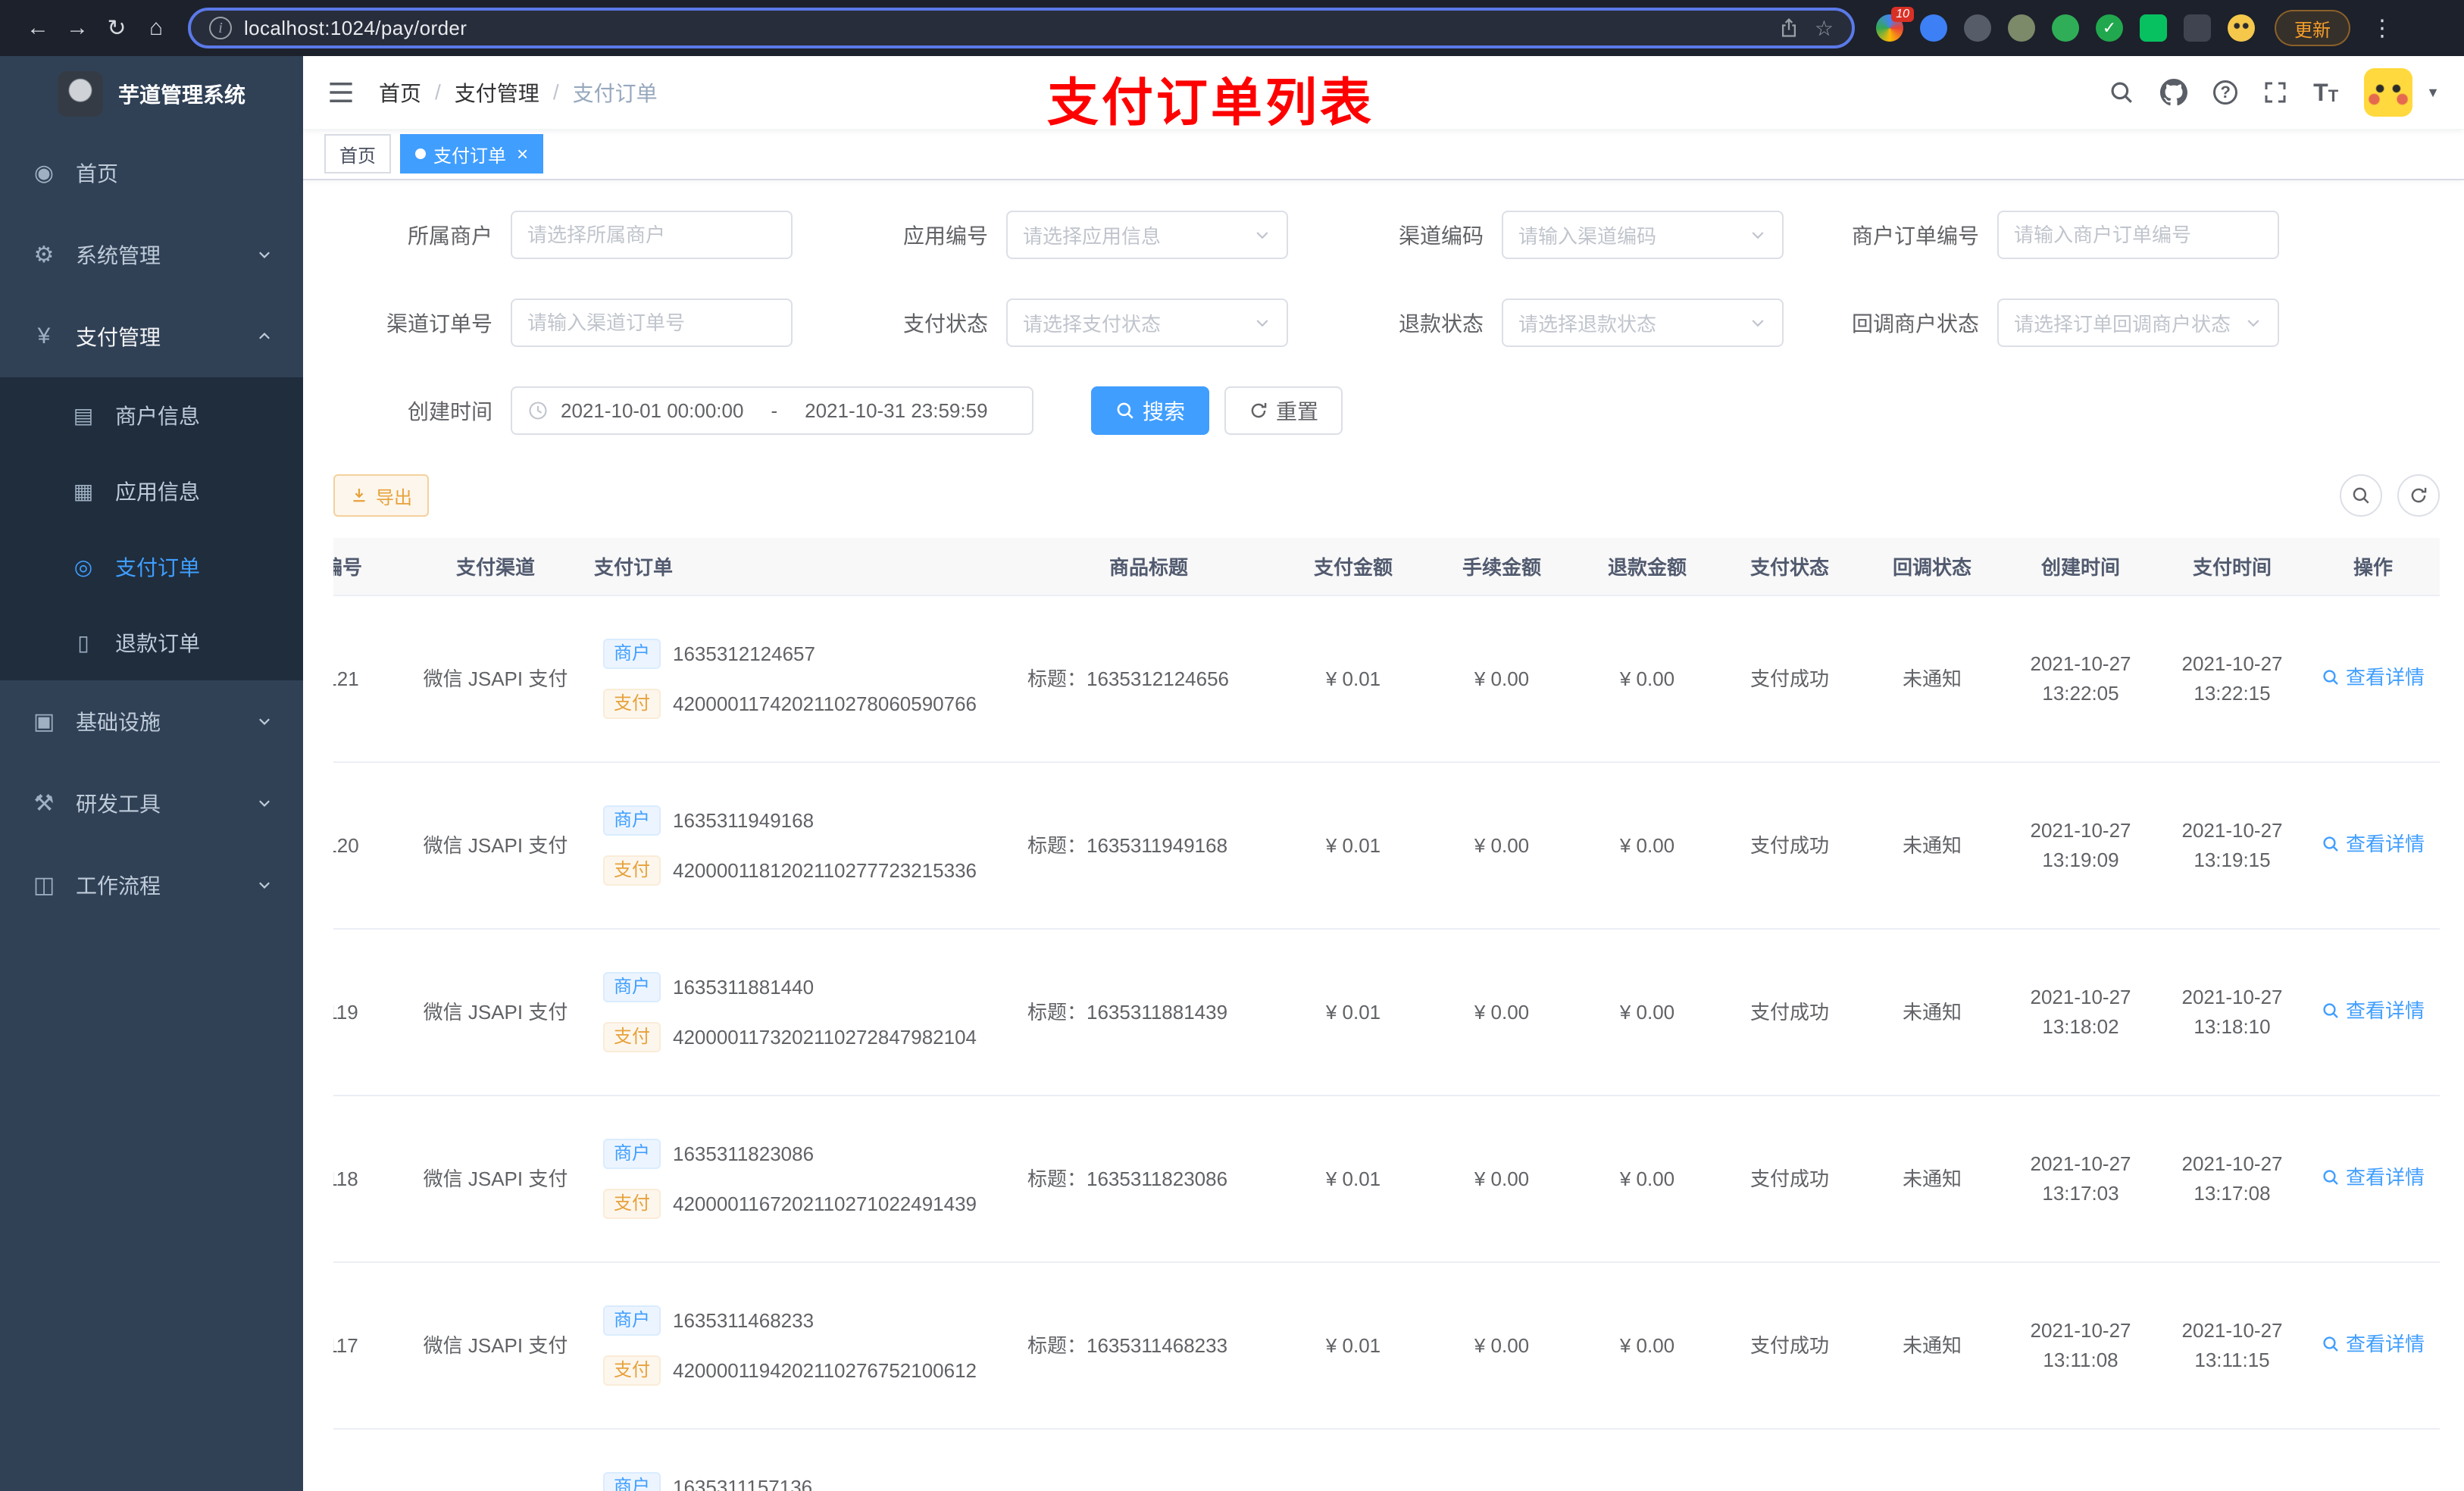 Image resolution: width=2464 pixels, height=1491 pixels. What do you see at coordinates (1789, 1346) in the screenshot?
I see `cell-status: 支付成功` at bounding box center [1789, 1346].